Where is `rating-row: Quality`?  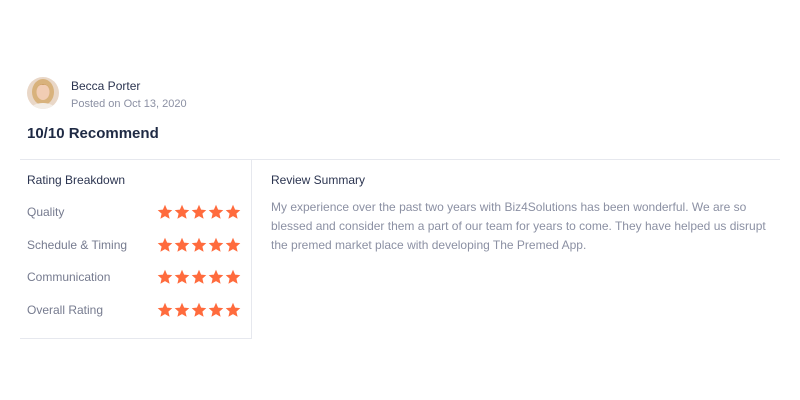 rating-row: Quality is located at coordinates (134, 212).